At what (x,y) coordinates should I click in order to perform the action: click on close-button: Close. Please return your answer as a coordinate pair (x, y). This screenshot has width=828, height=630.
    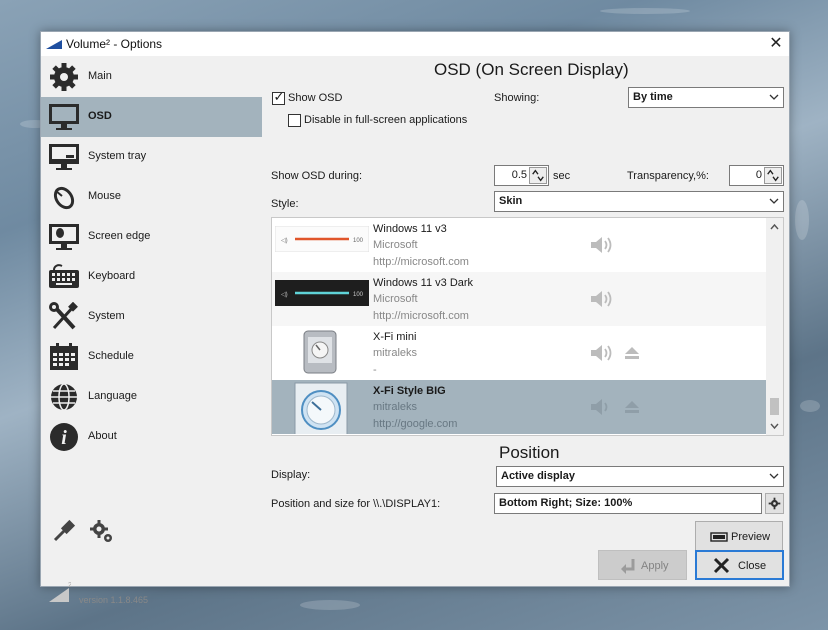
    Looking at the image, I should click on (739, 565).